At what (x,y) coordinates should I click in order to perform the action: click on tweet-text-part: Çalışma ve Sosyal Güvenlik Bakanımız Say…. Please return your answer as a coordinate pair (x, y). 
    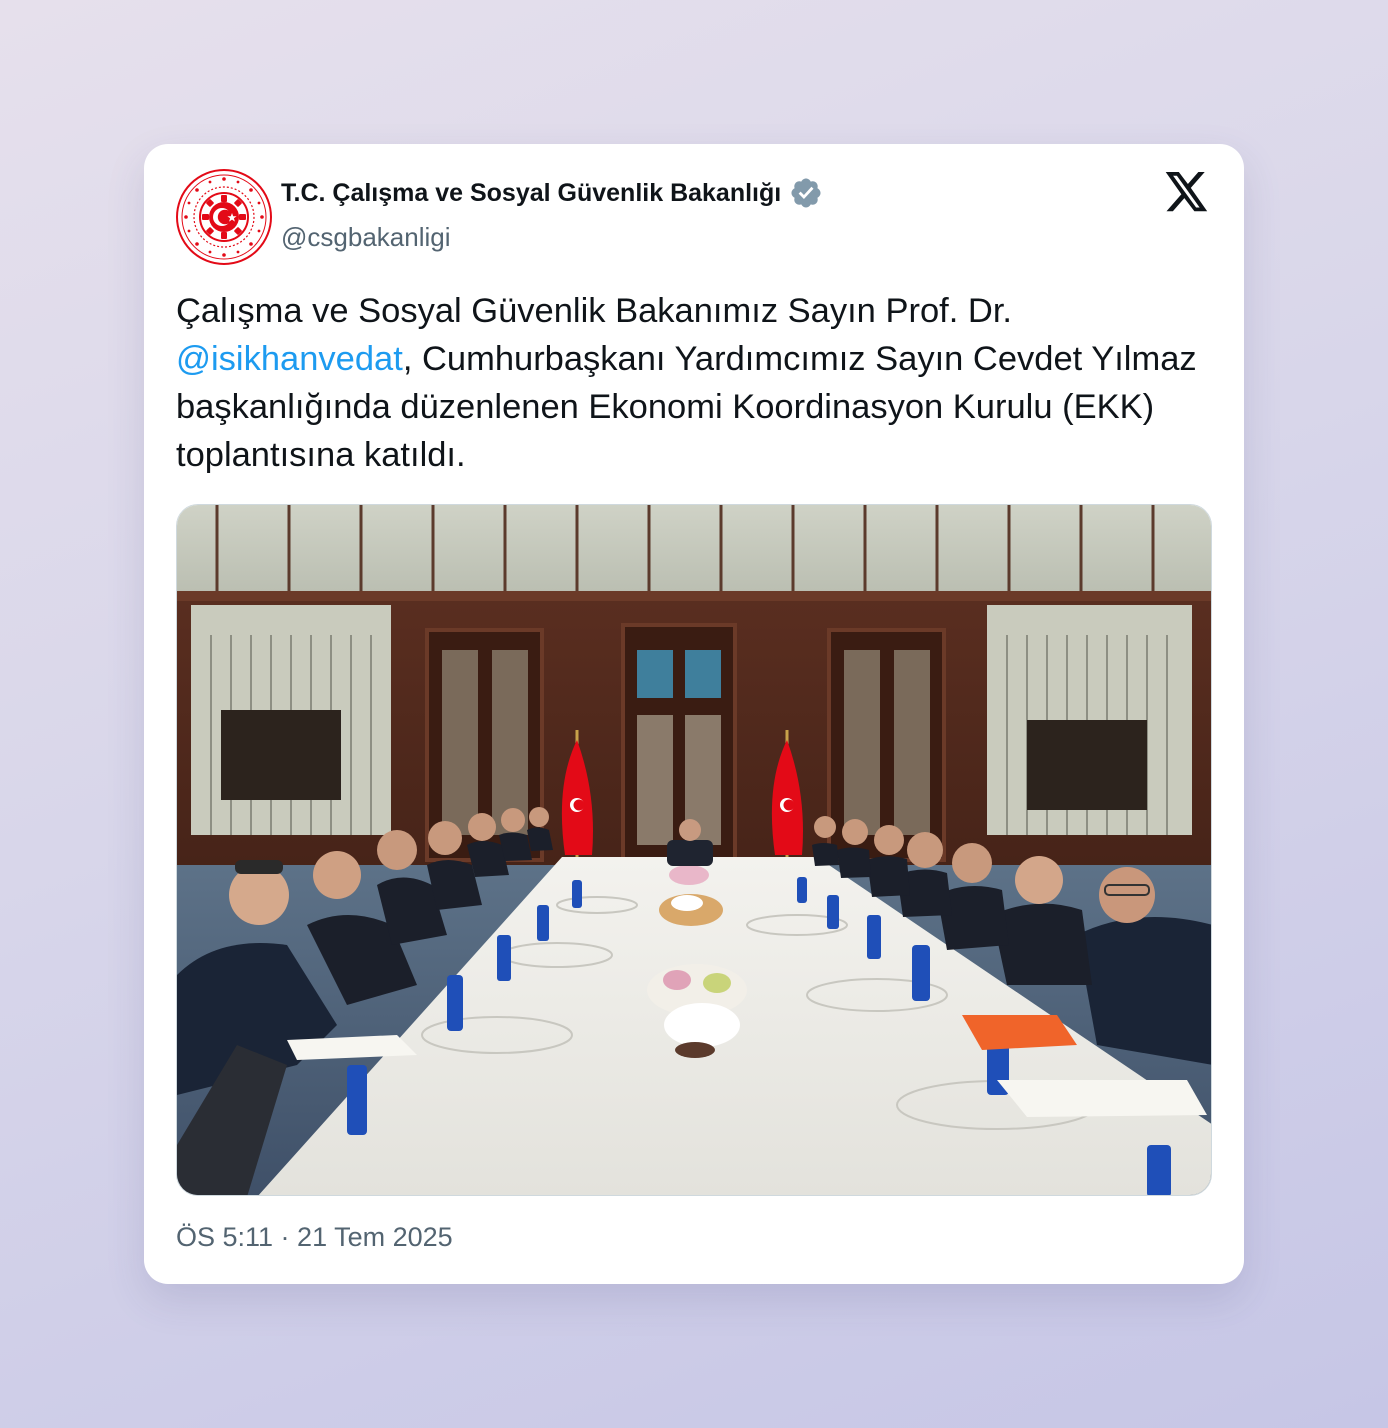
    Looking at the image, I should click on (594, 311).